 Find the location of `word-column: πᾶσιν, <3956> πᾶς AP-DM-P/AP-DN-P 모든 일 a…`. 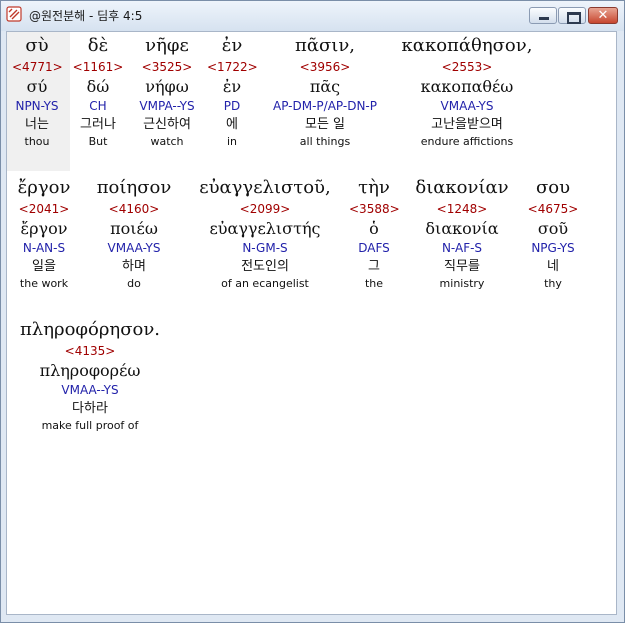

word-column: πᾶσιν, <3956> πᾶς AP-DM-P/AP-DN-P 모든 일 a… is located at coordinates (325, 92).